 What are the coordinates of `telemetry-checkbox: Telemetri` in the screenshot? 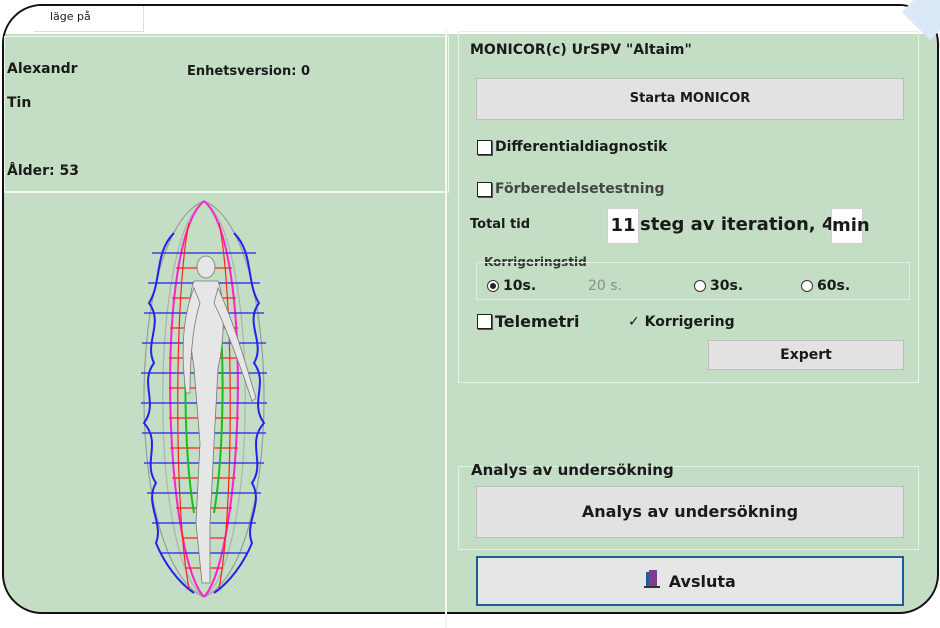 It's located at (528, 321).